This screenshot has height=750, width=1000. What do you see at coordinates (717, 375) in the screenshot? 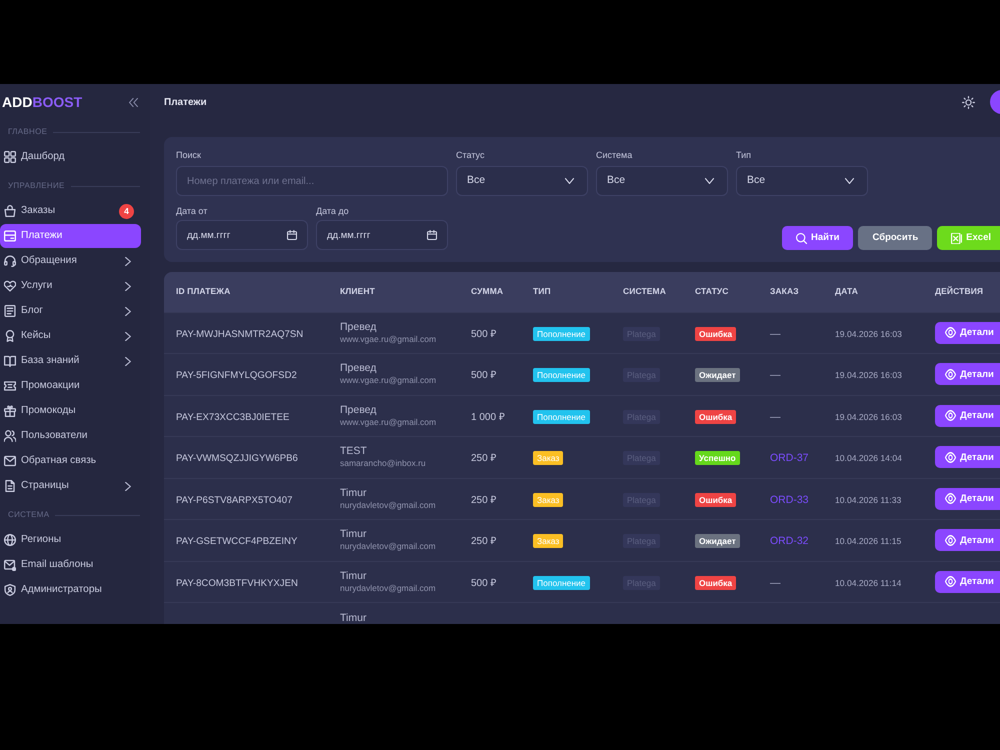
I see `status-badge: Ожидает` at bounding box center [717, 375].